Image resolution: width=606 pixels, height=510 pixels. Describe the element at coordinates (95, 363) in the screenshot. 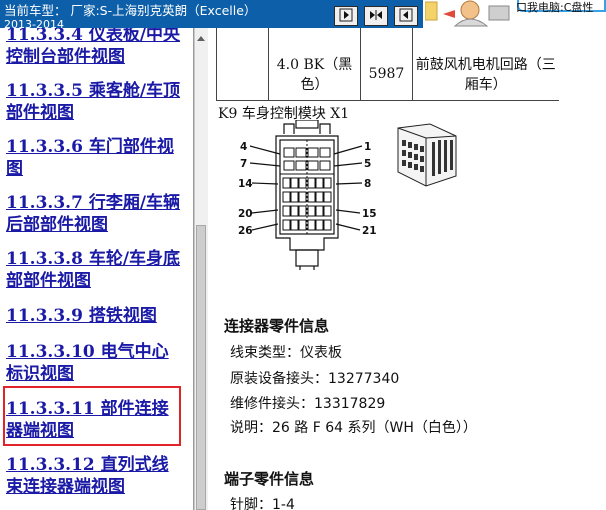

I see `toc-item-11-3-3-10: 11.3.3.10 电气中心标识视图` at that location.